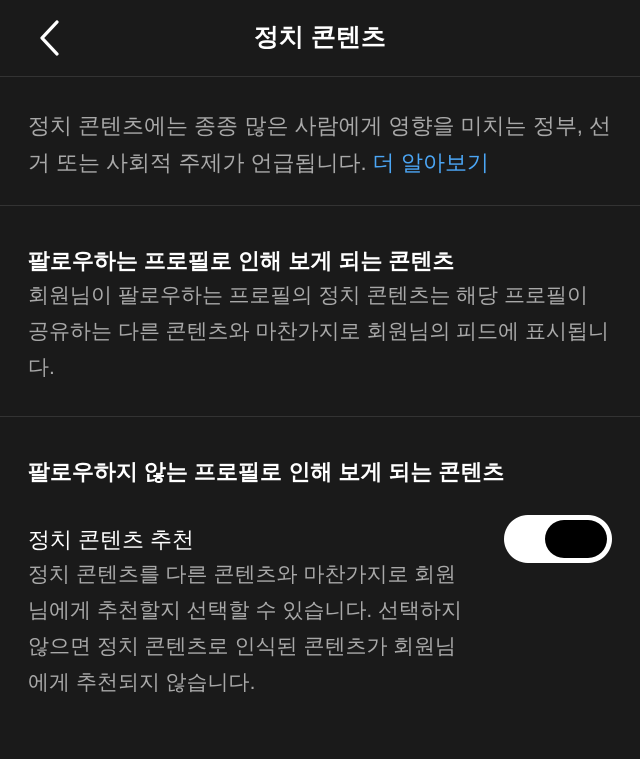  What do you see at coordinates (112, 540) in the screenshot?
I see `setting-label: 정치 콘텐츠 추천` at bounding box center [112, 540].